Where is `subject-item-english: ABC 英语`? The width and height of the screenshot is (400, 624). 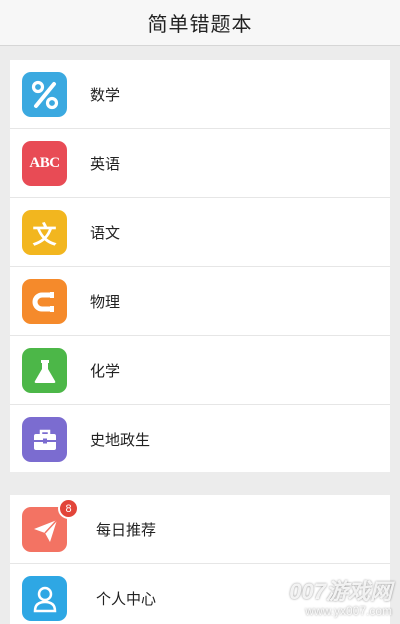
subject-item-english: ABC 英语 is located at coordinates (200, 163).